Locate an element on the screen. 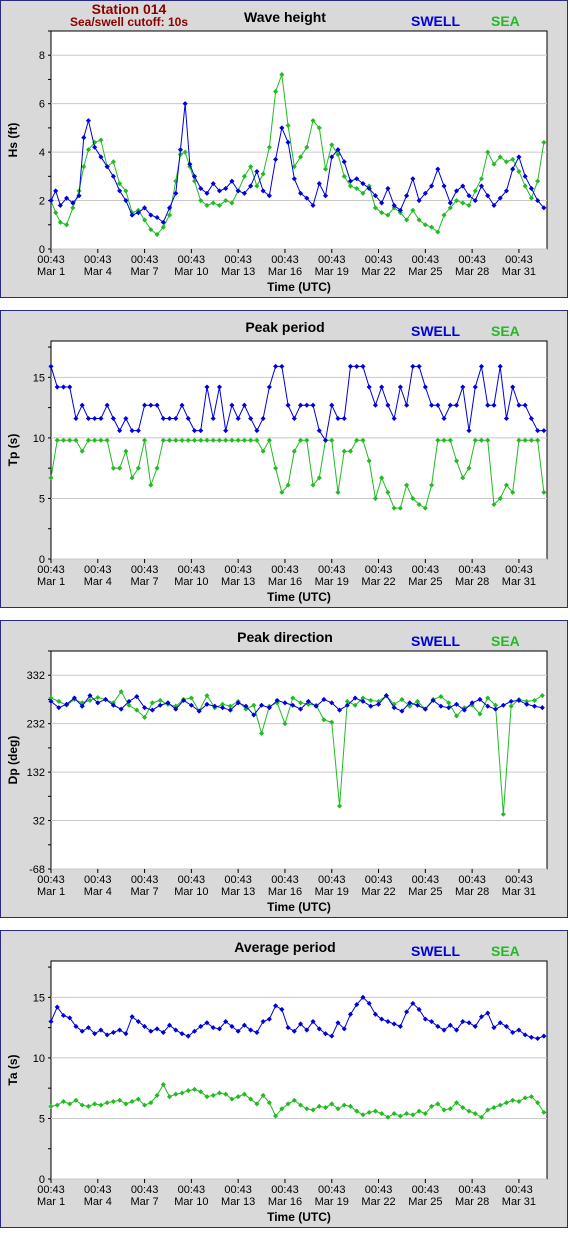 This screenshot has height=1240, width=570. y-tick-label: 132 is located at coordinates (36, 773).